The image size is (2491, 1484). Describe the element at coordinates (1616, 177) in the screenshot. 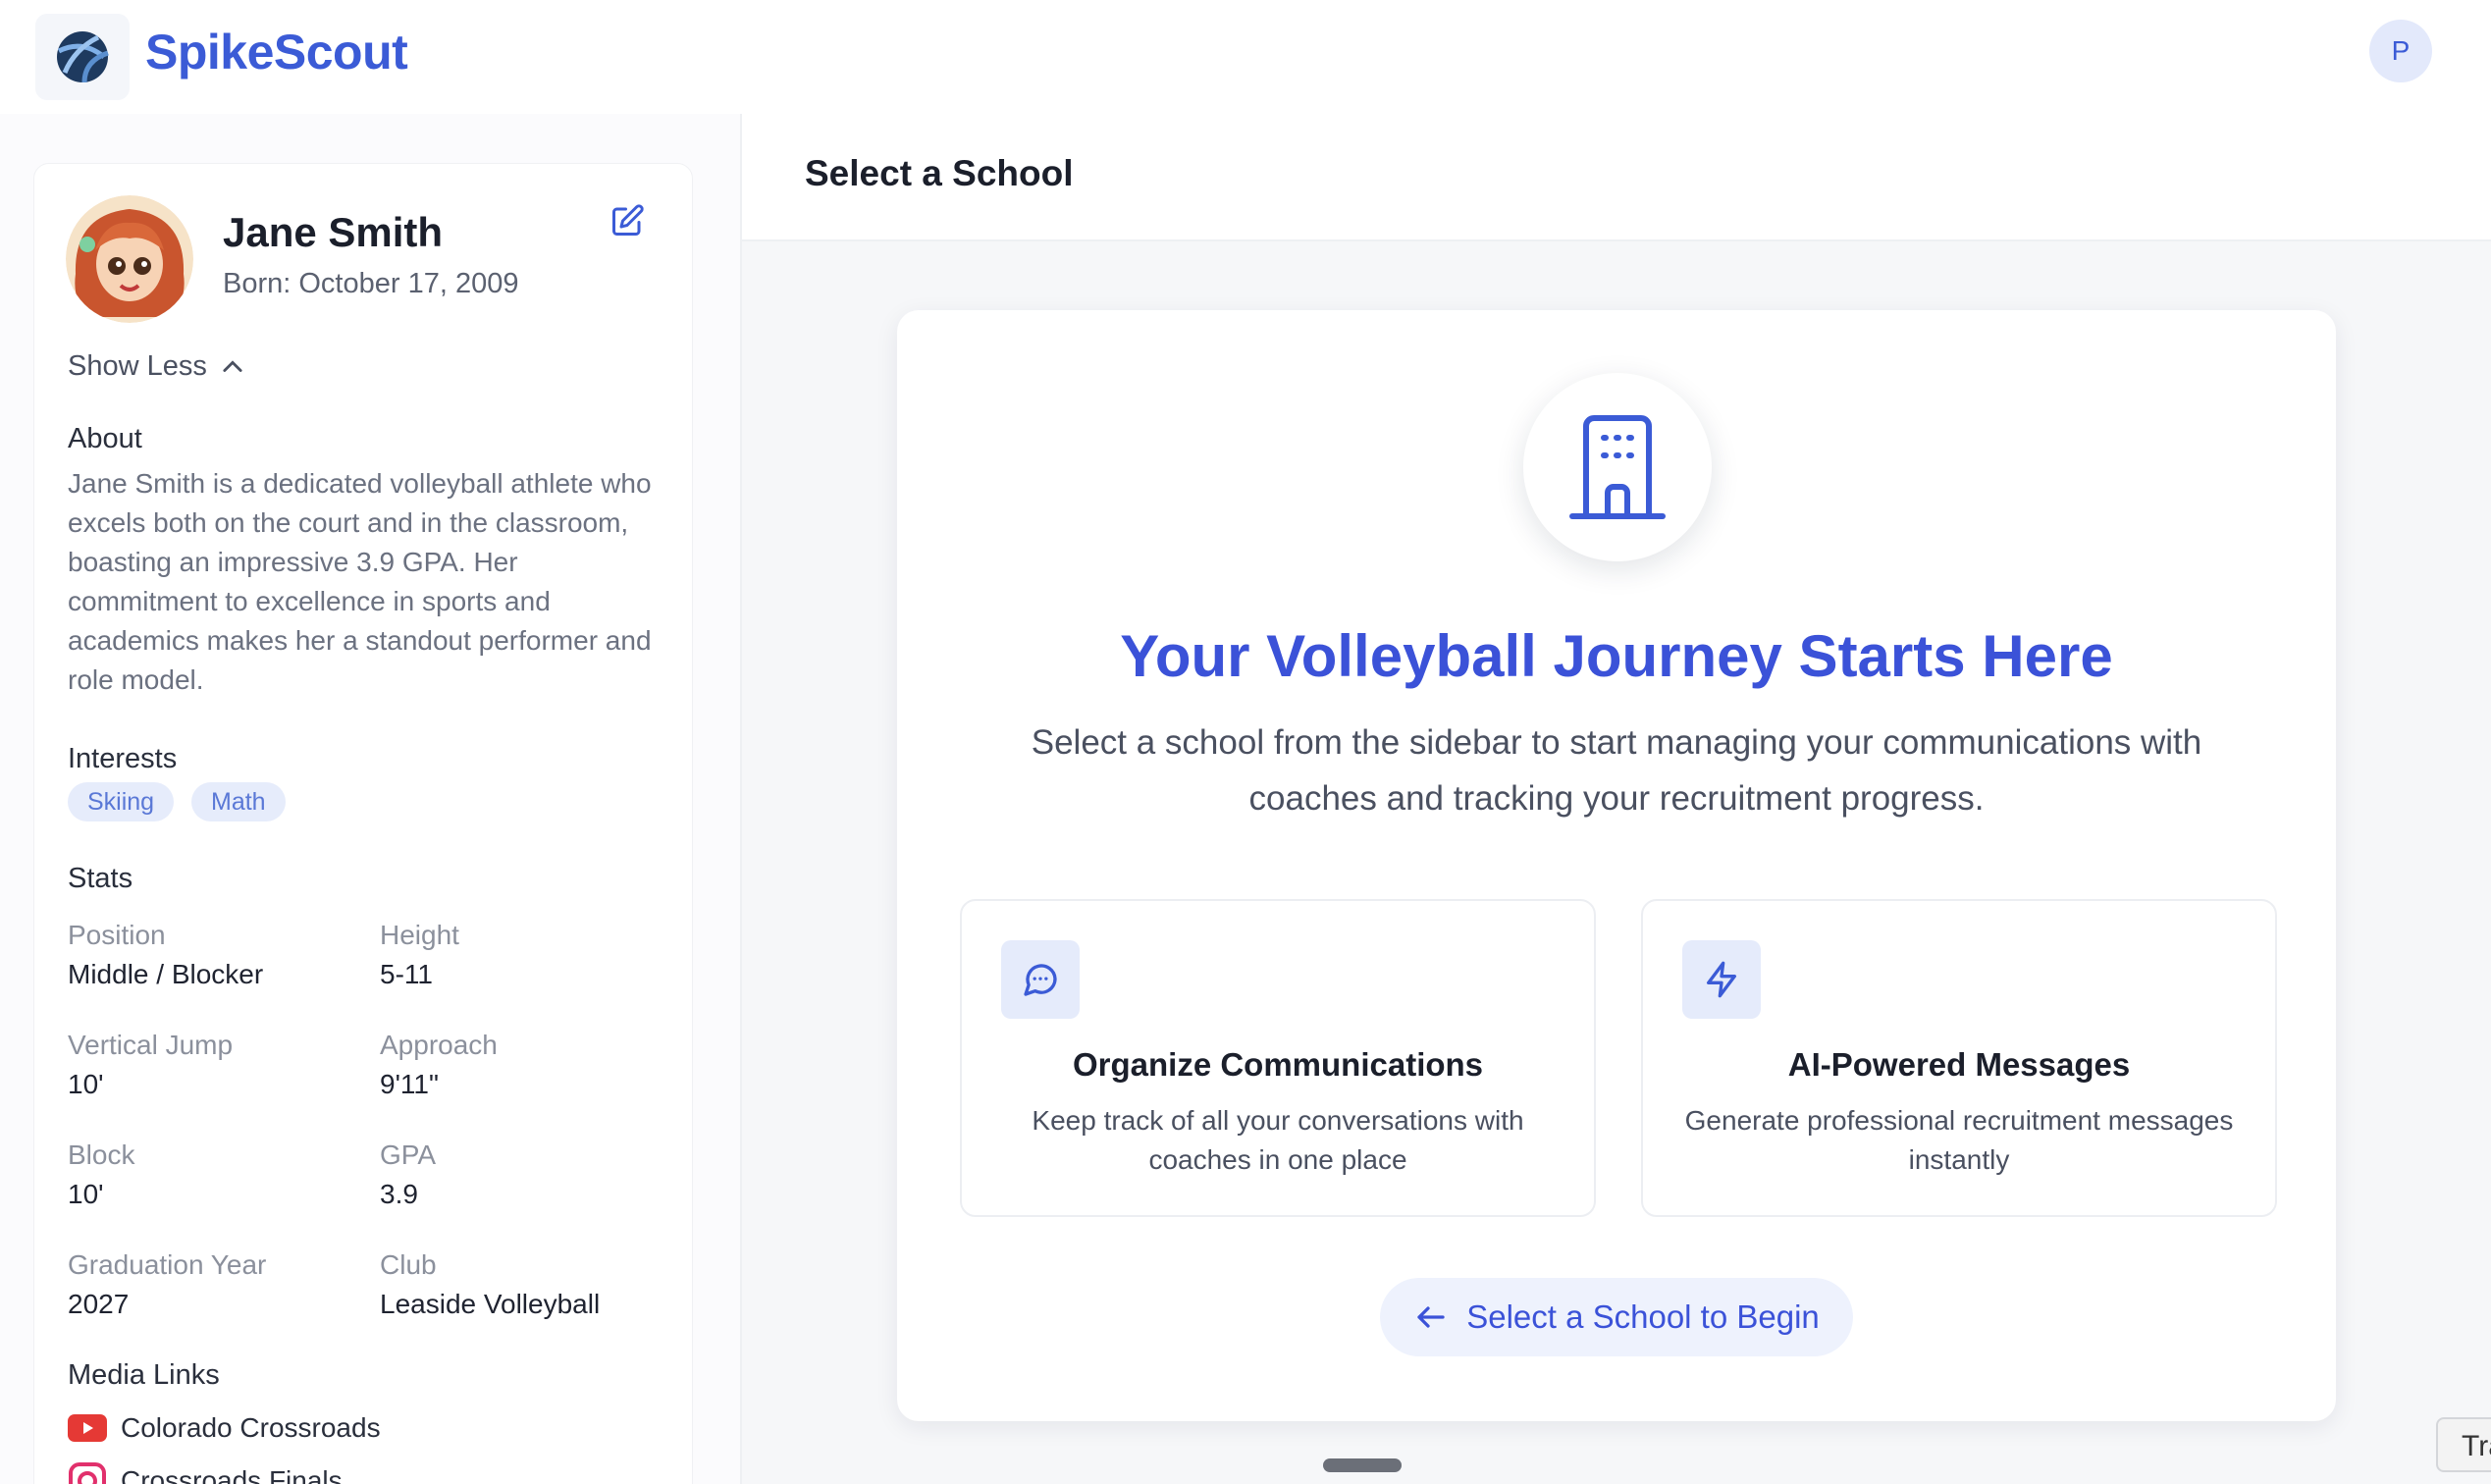

I see `main-header: Select a School` at that location.